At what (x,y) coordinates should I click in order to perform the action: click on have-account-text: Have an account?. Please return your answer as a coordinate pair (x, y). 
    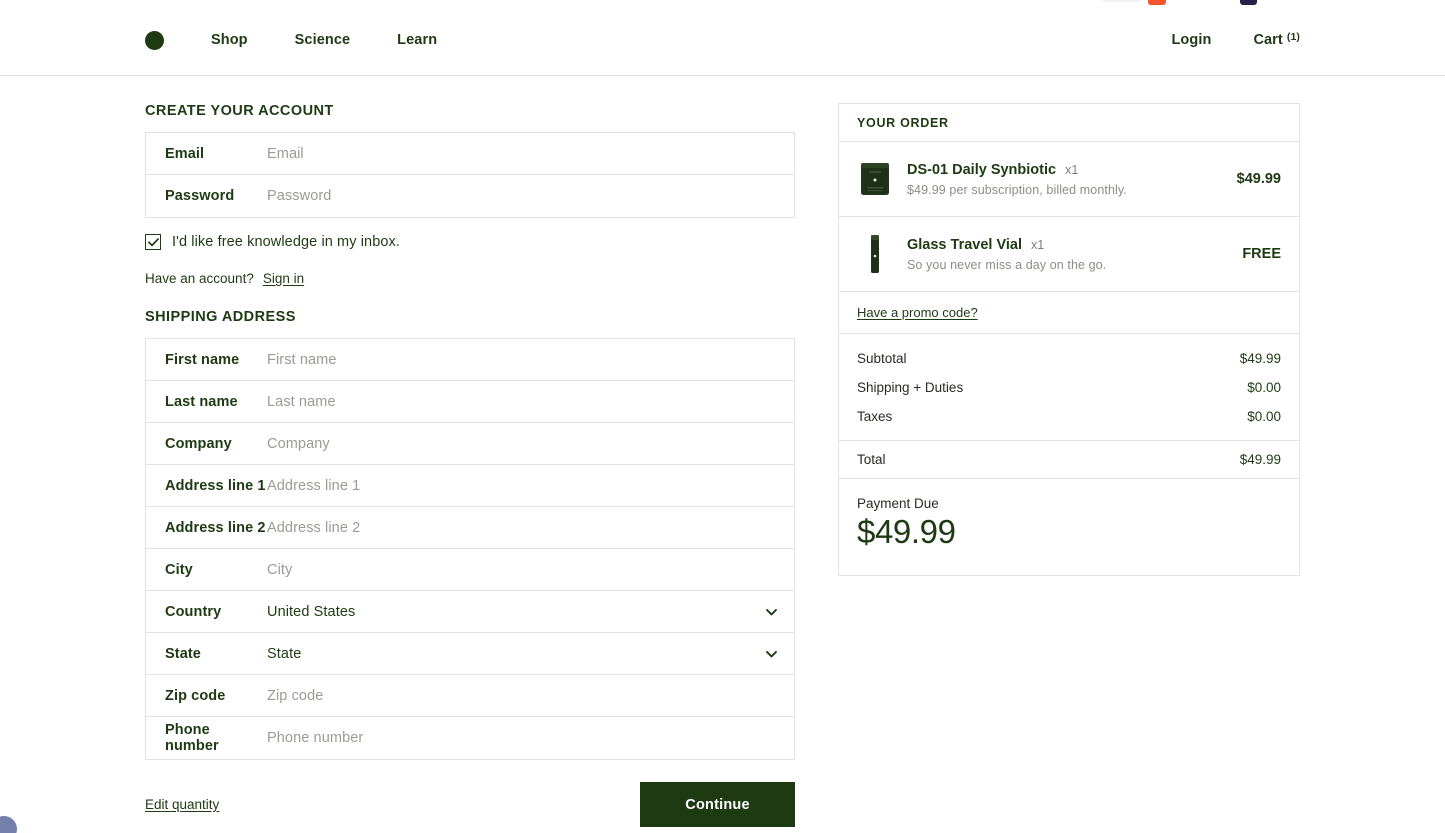
    Looking at the image, I should click on (199, 278).